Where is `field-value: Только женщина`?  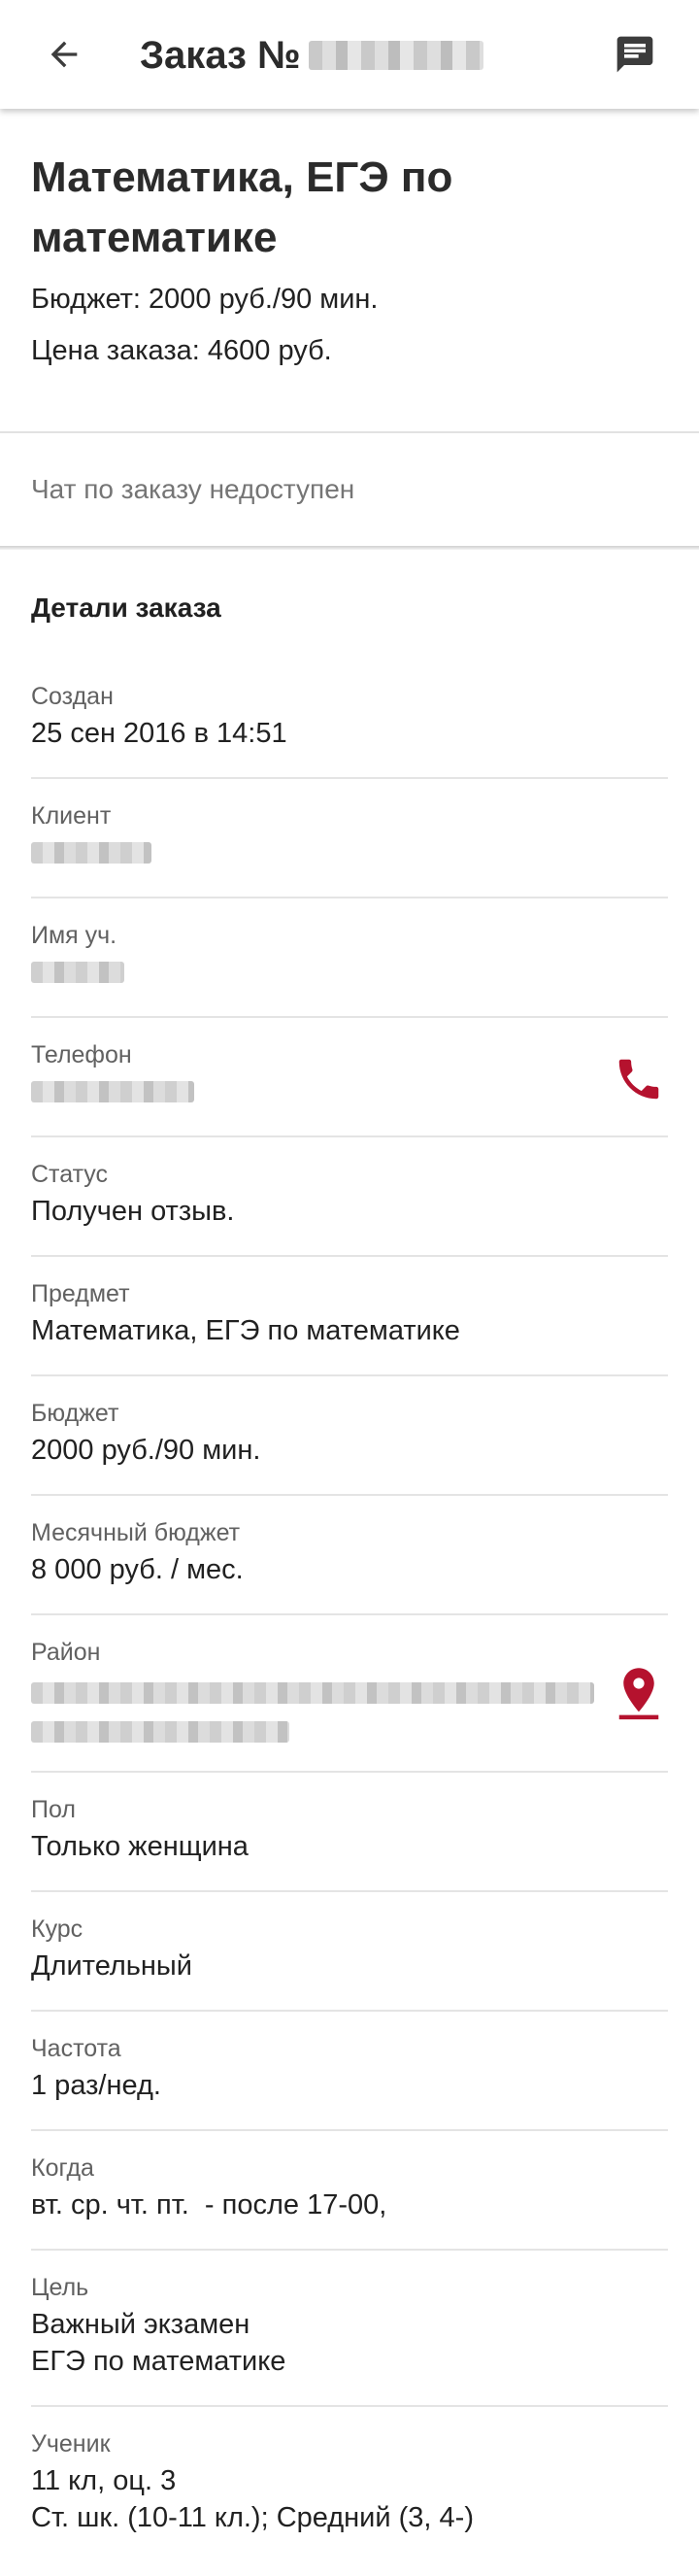 field-value: Только женщина is located at coordinates (140, 1846).